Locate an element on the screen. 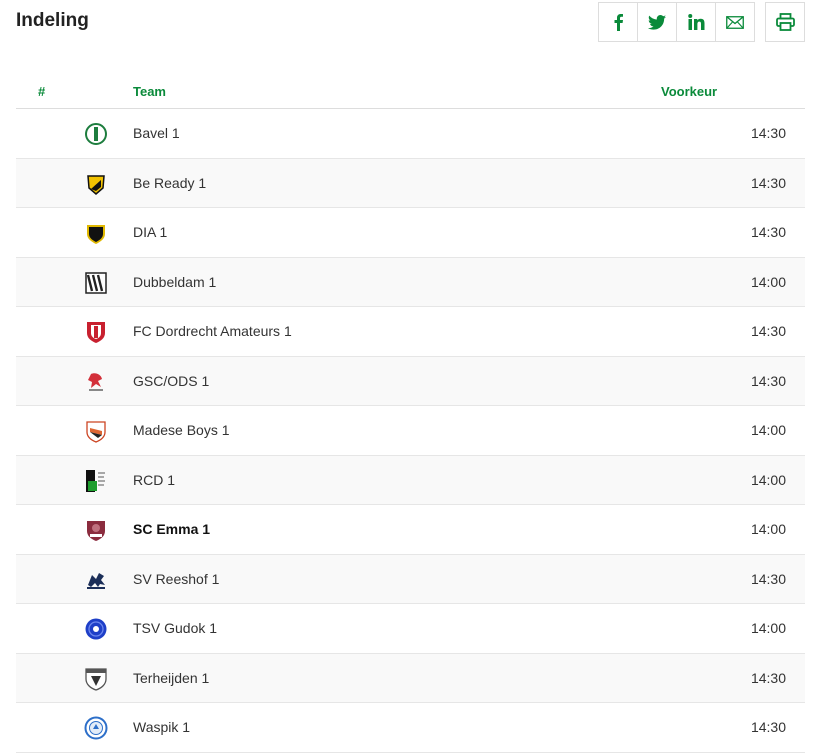  team-name-link: Madese Boys 1 is located at coordinates (181, 430).